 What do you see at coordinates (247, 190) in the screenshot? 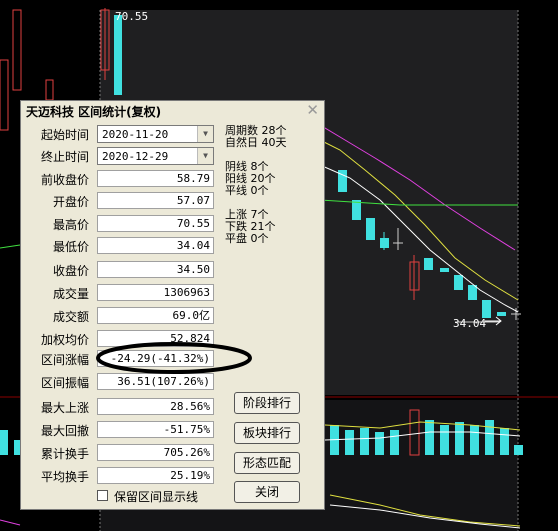
I see `flat-line-count: 平线 0个` at bounding box center [247, 190].